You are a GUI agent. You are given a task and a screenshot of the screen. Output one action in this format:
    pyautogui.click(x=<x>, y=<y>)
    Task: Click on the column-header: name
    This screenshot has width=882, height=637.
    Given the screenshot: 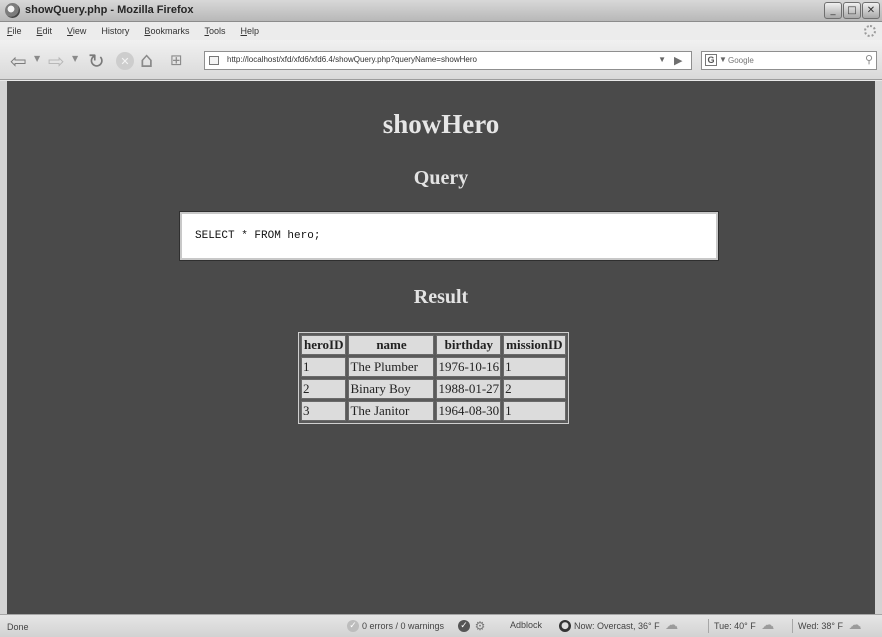 What is the action you would take?
    pyautogui.click(x=391, y=345)
    